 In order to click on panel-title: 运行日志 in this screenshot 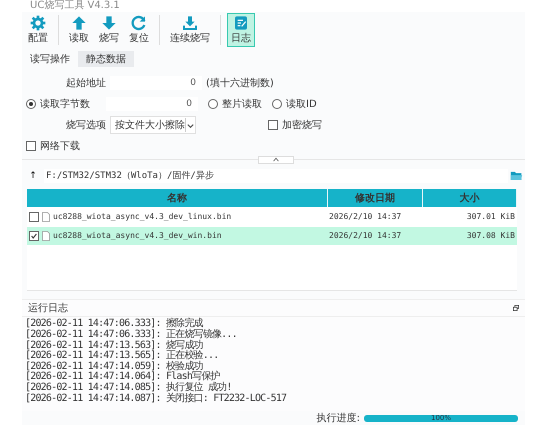, I will do `click(48, 309)`.